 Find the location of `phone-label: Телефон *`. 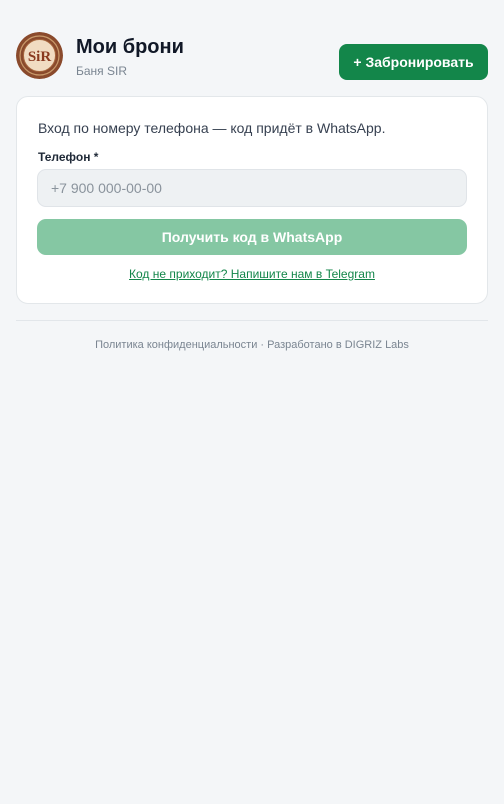

phone-label: Телефон * is located at coordinates (68, 157).